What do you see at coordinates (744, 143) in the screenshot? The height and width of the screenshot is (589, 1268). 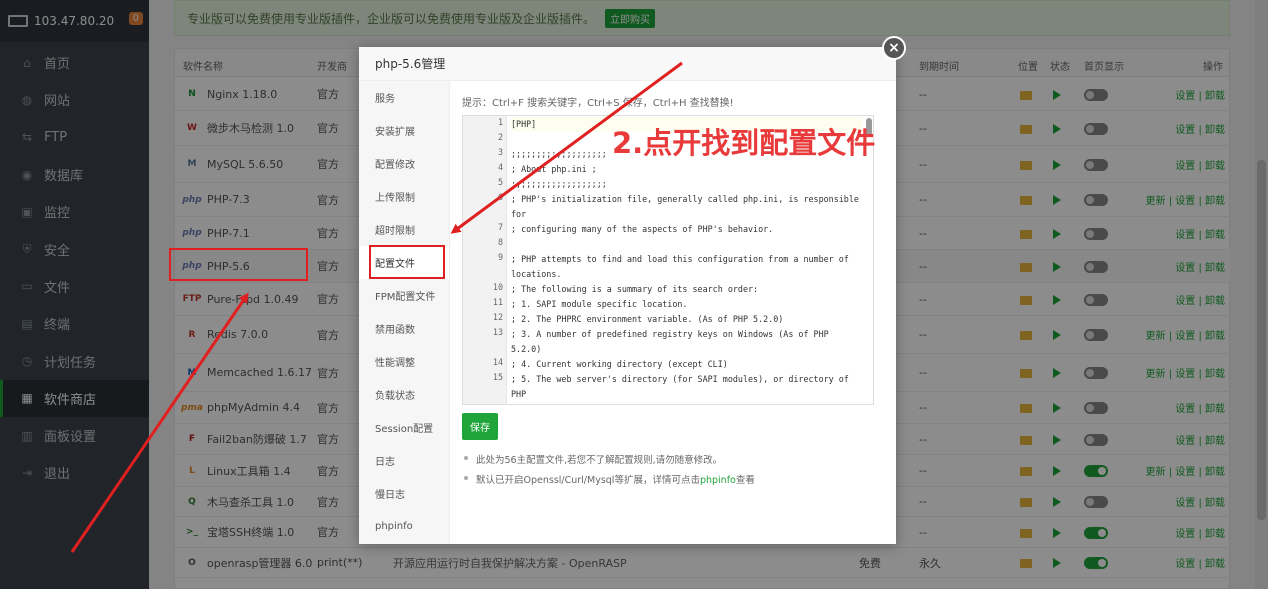 I see `annotation-text: 2.点开找到配置文件` at bounding box center [744, 143].